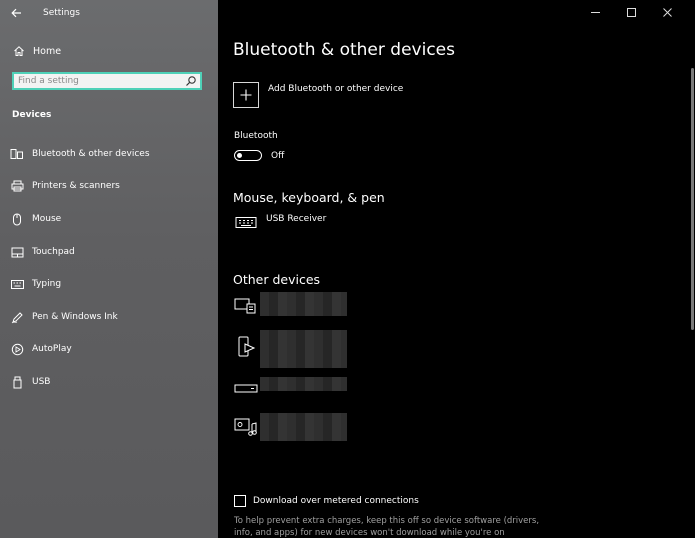 The height and width of the screenshot is (538, 695). I want to click on home-icon, so click(19, 51).